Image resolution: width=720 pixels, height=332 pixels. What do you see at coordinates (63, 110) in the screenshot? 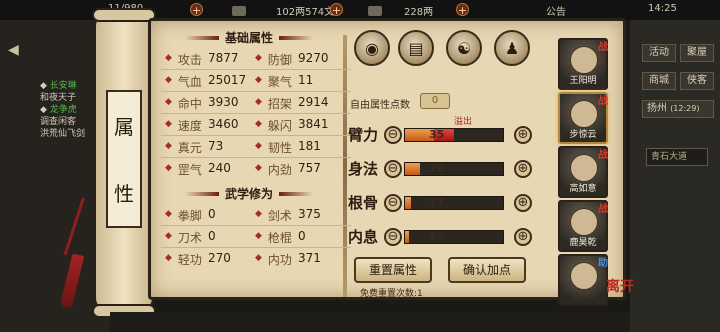
I see `chat-tag: 龙争虎` at bounding box center [63, 110].